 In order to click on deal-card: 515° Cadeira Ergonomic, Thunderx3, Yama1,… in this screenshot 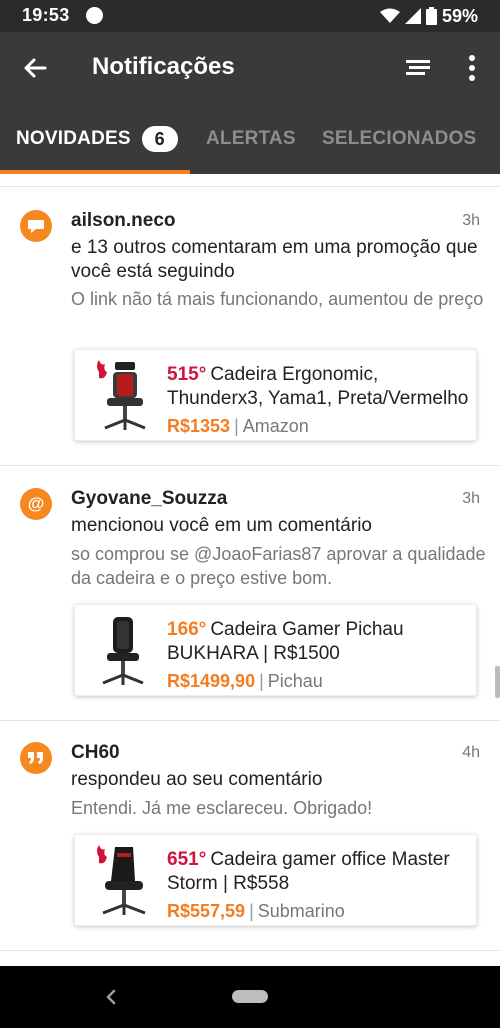, I will do `click(275, 395)`.